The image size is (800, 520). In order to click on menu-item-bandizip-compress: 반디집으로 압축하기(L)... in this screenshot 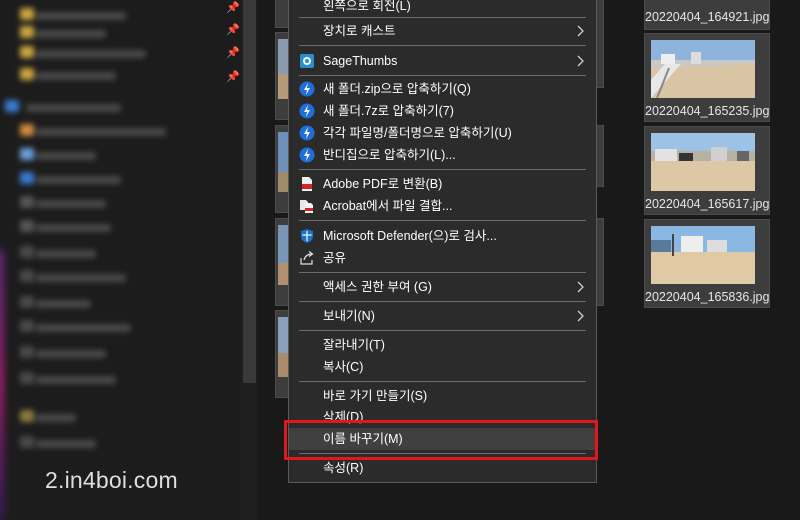, I will do `click(442, 155)`.